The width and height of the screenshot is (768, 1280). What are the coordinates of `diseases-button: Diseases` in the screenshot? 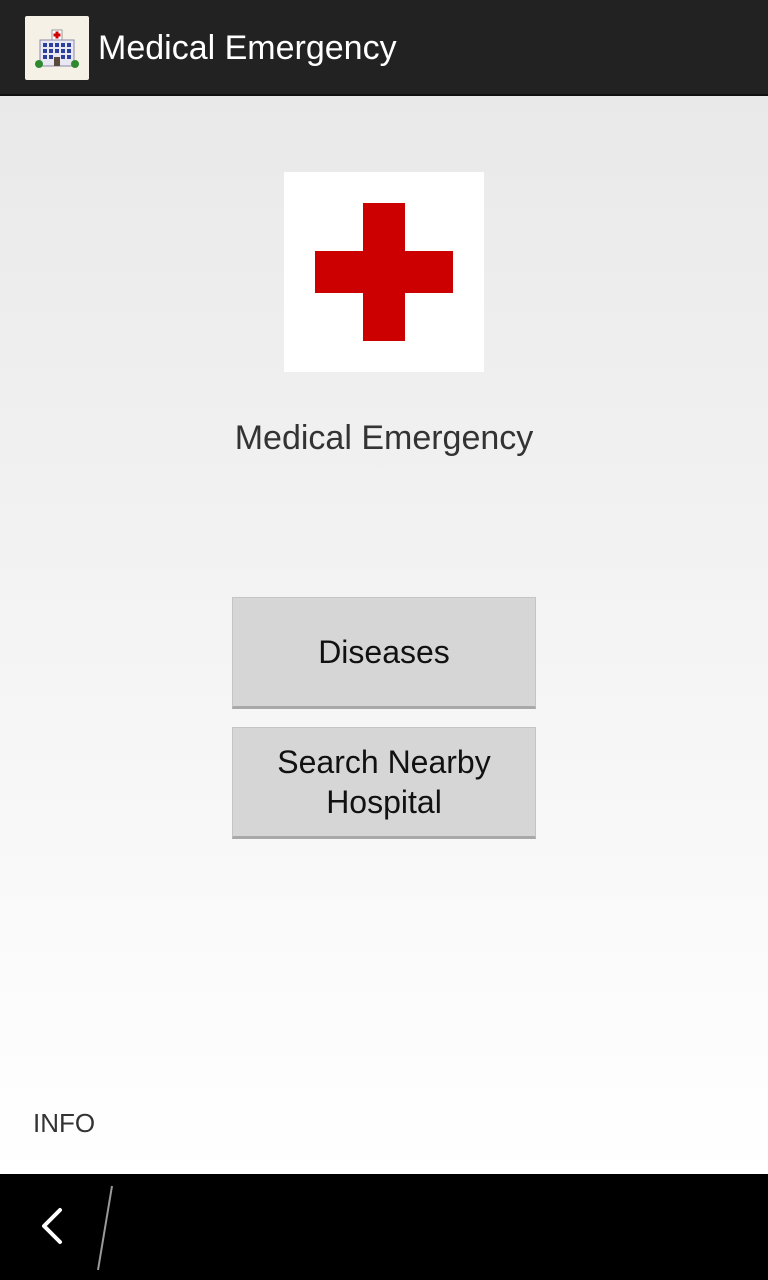 It's located at (384, 653).